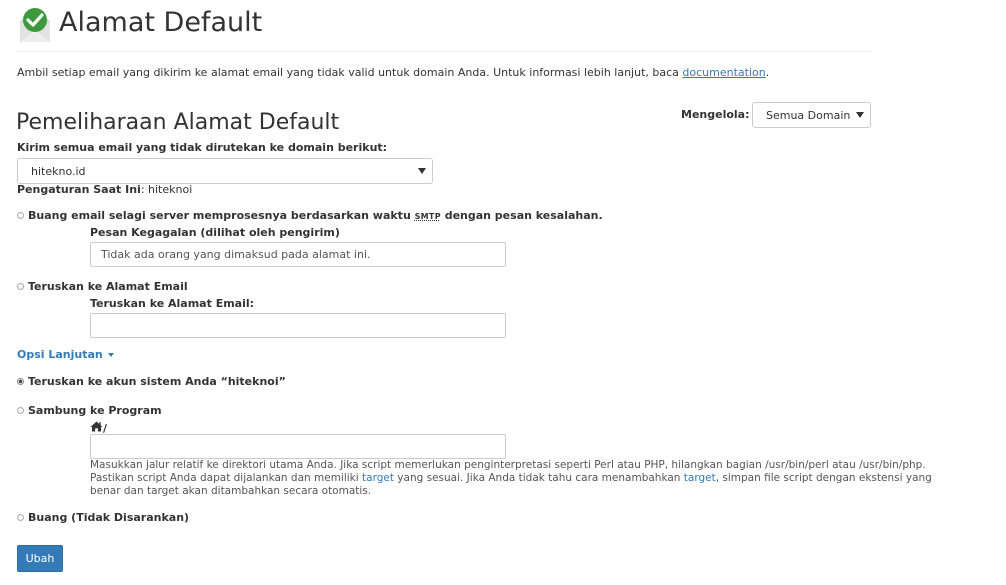  I want to click on section-title: Pemeliharaan Alamat Default, so click(178, 122).